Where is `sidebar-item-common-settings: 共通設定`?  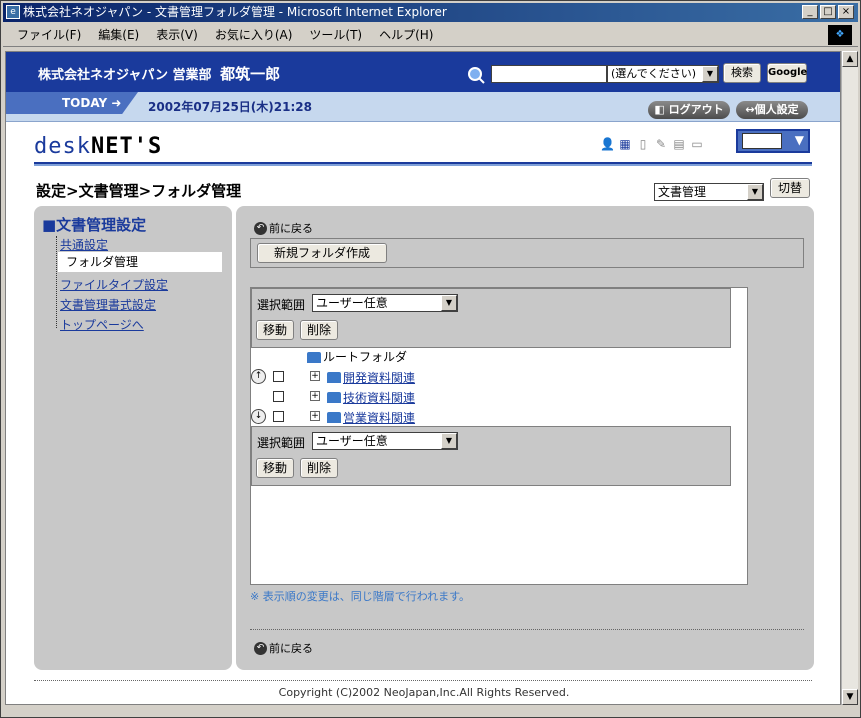
sidebar-item-common-settings: 共通設定 is located at coordinates (84, 244).